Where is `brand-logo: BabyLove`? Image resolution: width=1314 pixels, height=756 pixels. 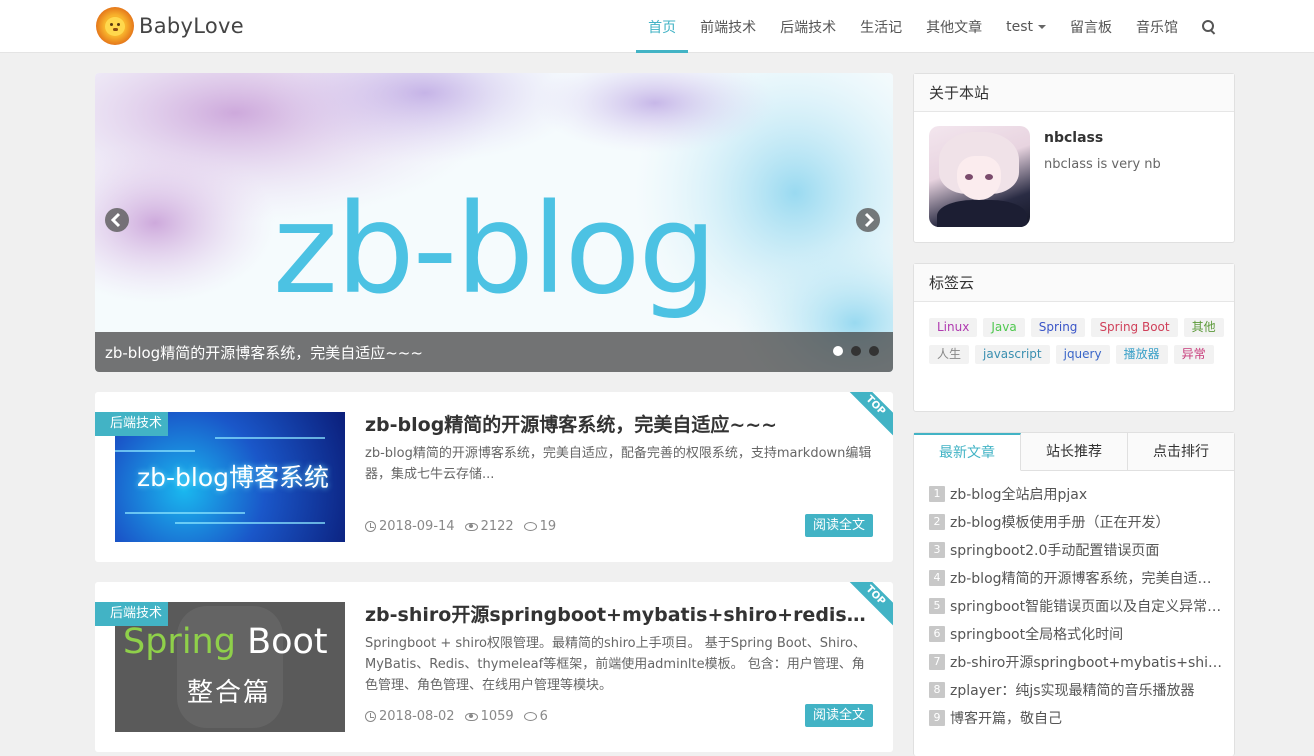 brand-logo: BabyLove is located at coordinates (170, 26).